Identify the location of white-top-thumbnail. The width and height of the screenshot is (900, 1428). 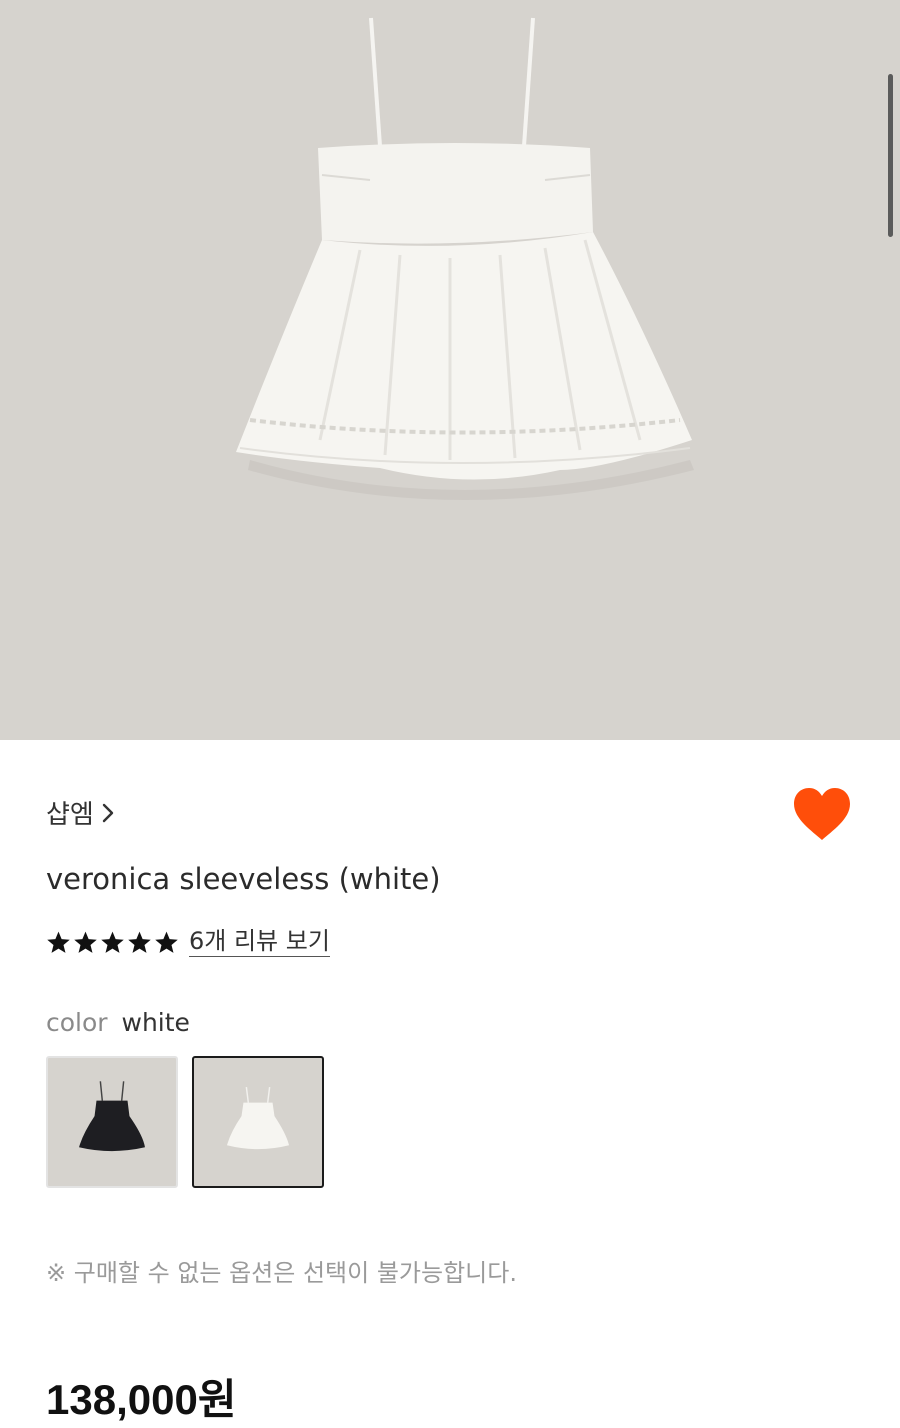
(258, 1118).